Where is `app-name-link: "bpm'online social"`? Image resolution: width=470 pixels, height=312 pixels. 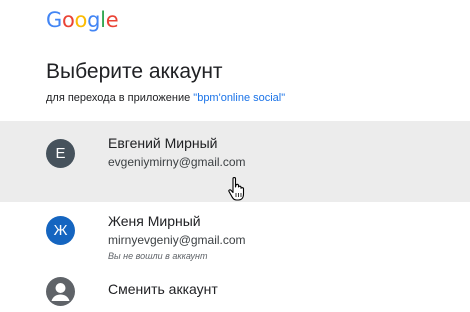
app-name-link: "bpm'online social" is located at coordinates (239, 98).